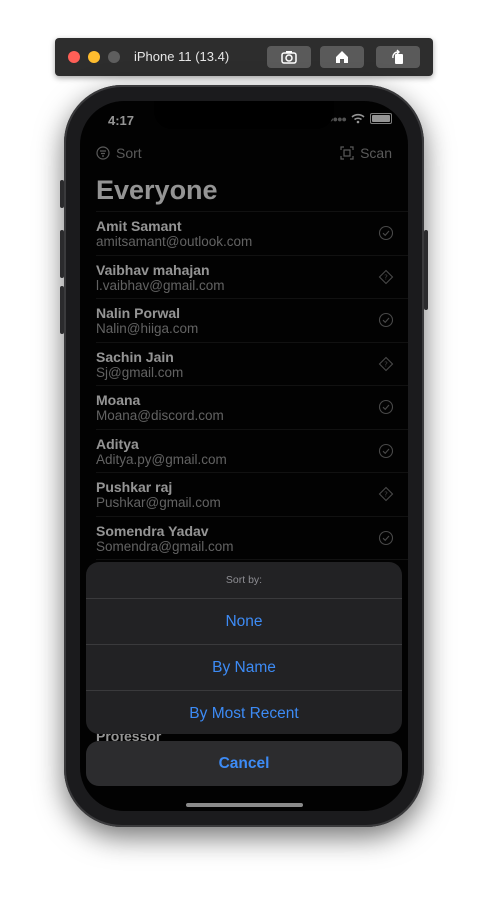  I want to click on simulator-toolbar: iPhone 11 (13.4), so click(244, 57).